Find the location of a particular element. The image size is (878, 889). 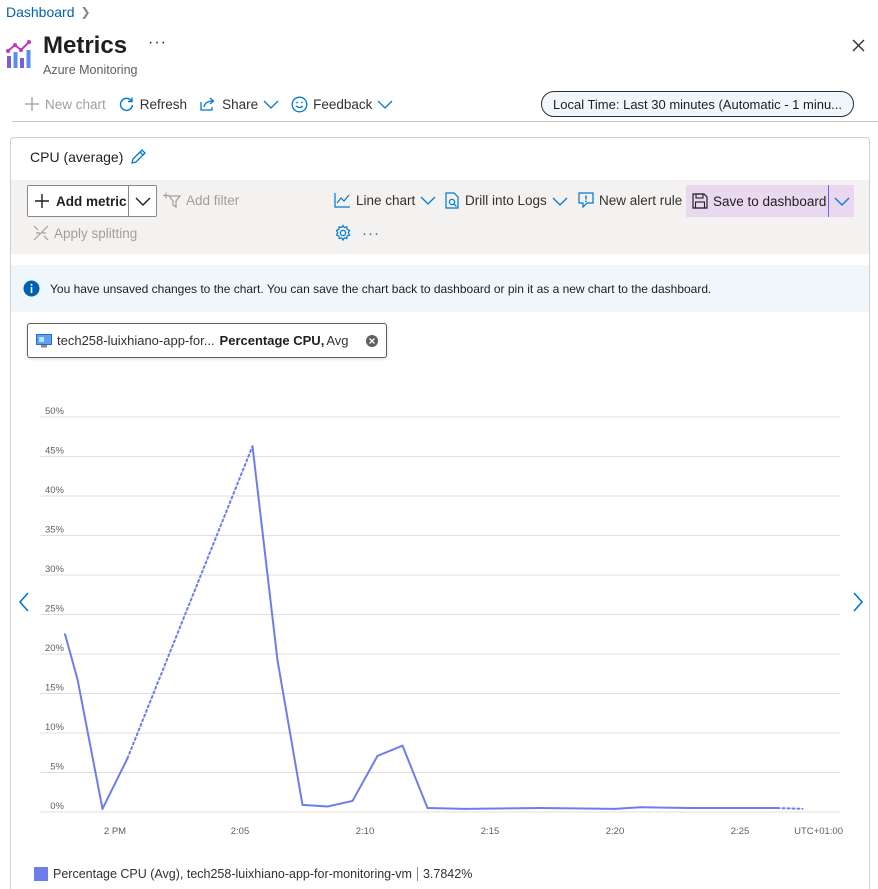

new-alert-rule-button: New alert rule is located at coordinates (630, 200).